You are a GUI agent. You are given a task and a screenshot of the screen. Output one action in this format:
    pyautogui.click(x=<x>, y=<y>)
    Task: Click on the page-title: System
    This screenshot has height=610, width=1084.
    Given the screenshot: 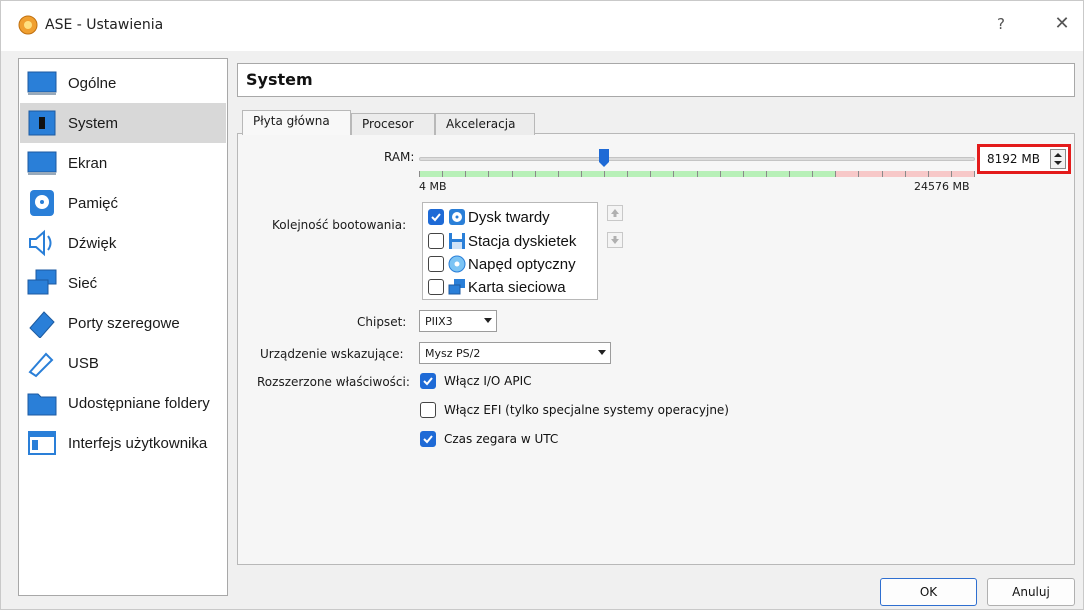 What is the action you would take?
    pyautogui.click(x=656, y=80)
    